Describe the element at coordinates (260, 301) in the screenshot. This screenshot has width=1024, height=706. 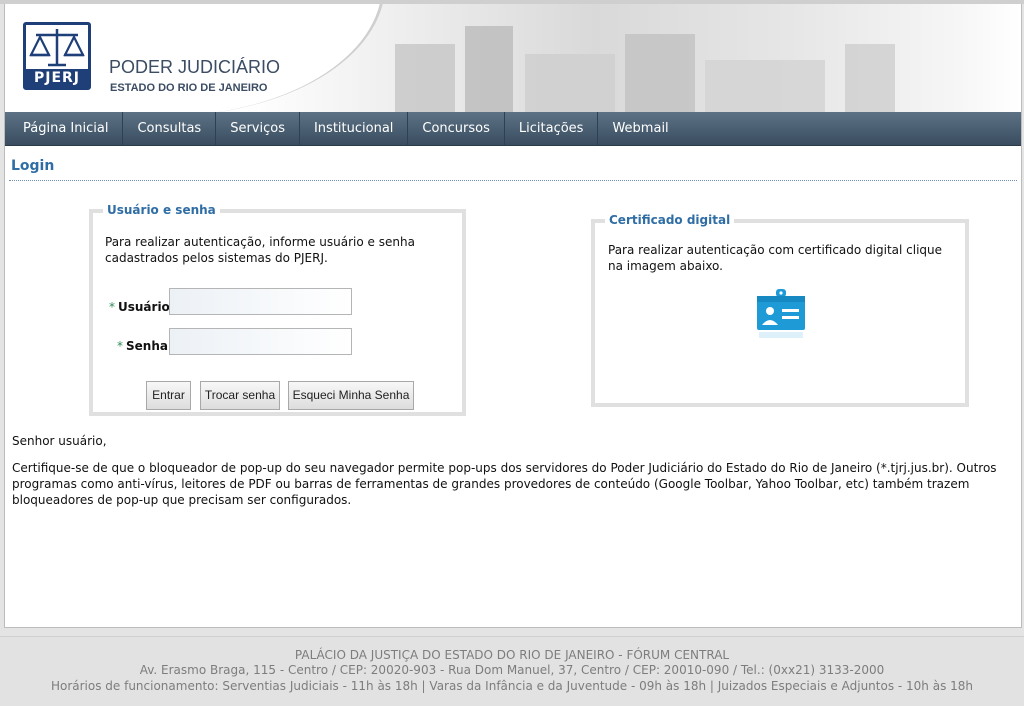
I see `username-input` at that location.